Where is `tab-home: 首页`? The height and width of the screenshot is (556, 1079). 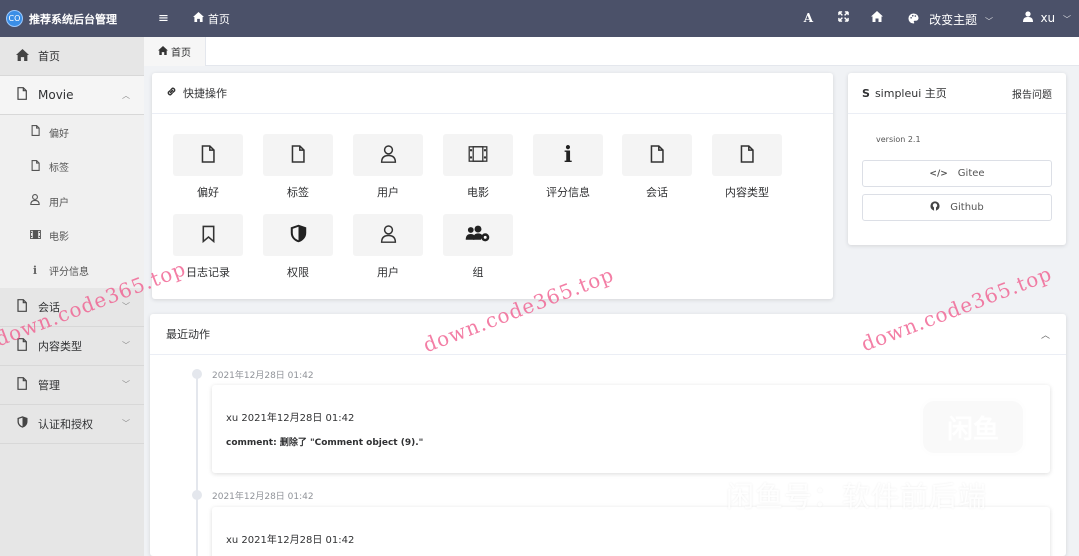
tab-home: 首页 is located at coordinates (175, 51).